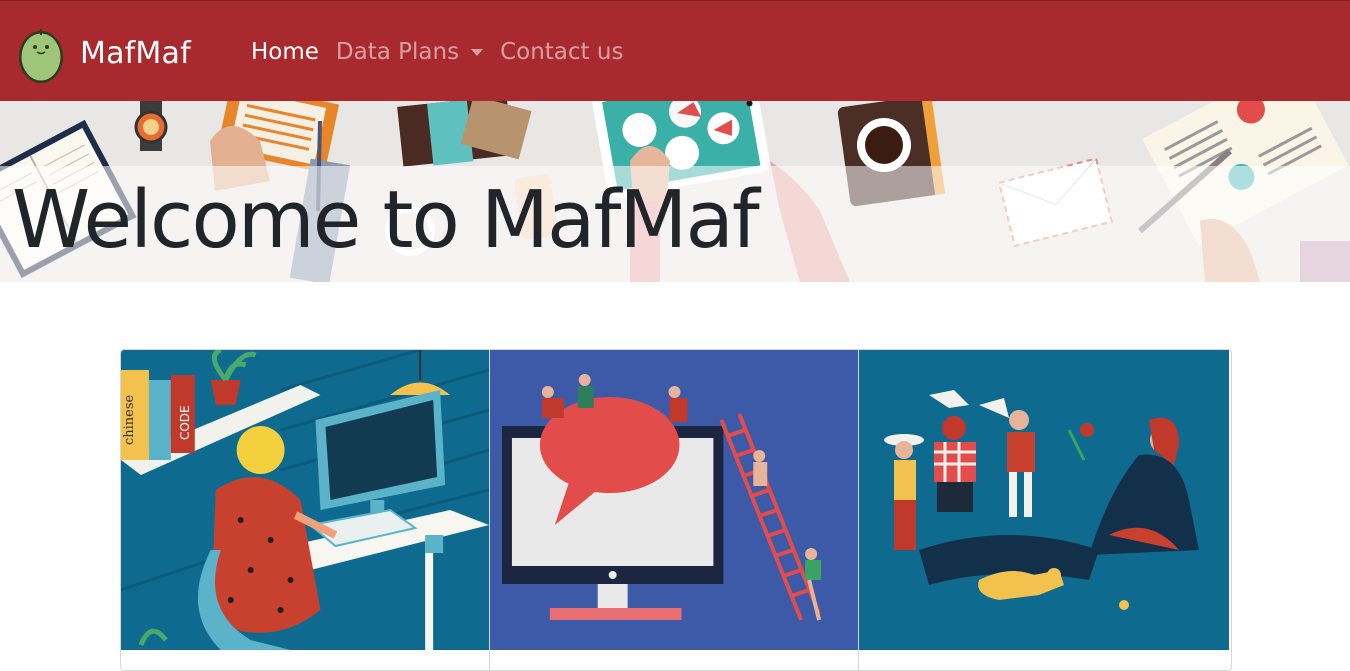 Image resolution: width=1350 pixels, height=671 pixels. Describe the element at coordinates (185, 422) in the screenshot. I see `svg-text: CODE` at that location.